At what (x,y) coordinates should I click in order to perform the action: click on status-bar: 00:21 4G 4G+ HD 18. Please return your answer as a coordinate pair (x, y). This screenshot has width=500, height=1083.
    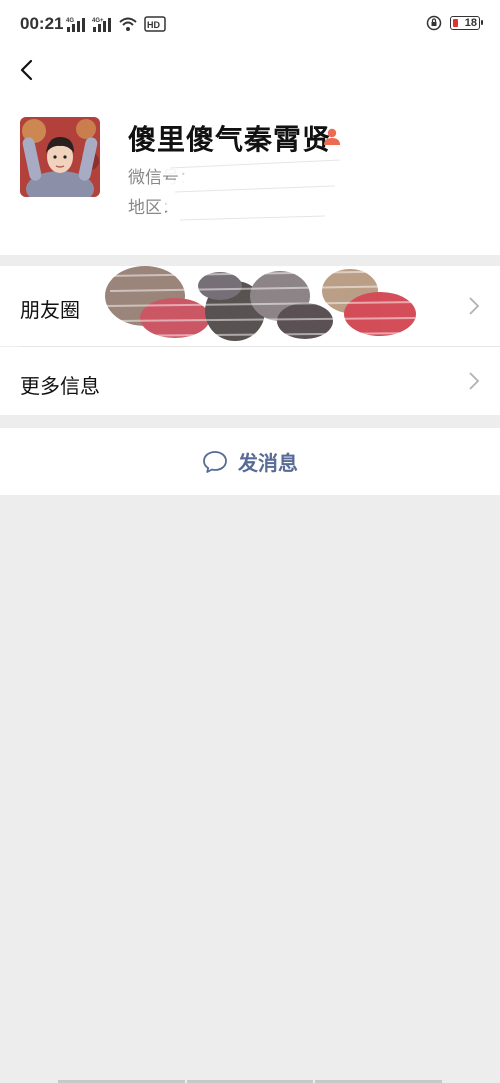
    Looking at the image, I should click on (250, 25).